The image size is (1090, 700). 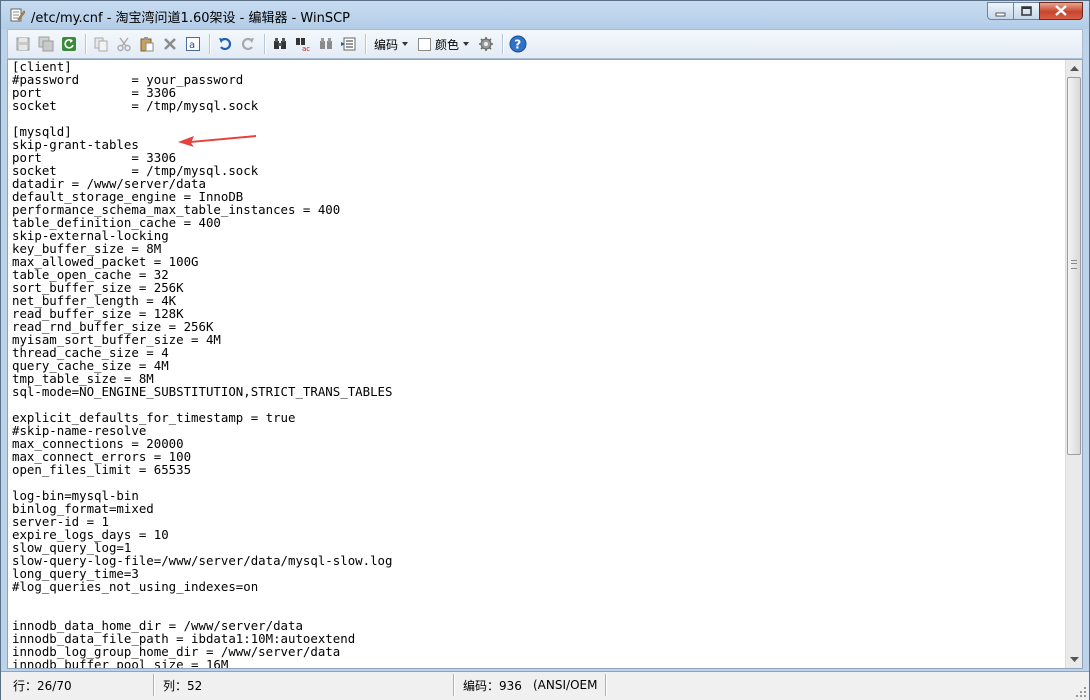 What do you see at coordinates (537, 131) in the screenshot?
I see `code-line: [mysqld]` at bounding box center [537, 131].